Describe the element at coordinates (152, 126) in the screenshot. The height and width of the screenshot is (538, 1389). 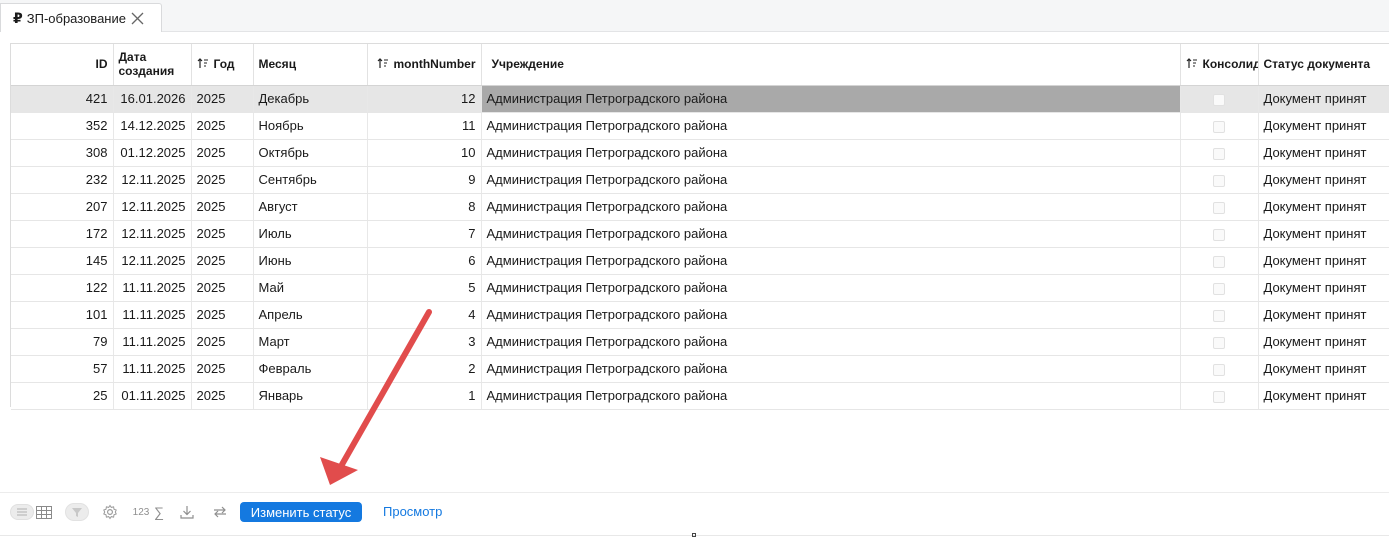
I see `cell-created: 14.12.2025` at that location.